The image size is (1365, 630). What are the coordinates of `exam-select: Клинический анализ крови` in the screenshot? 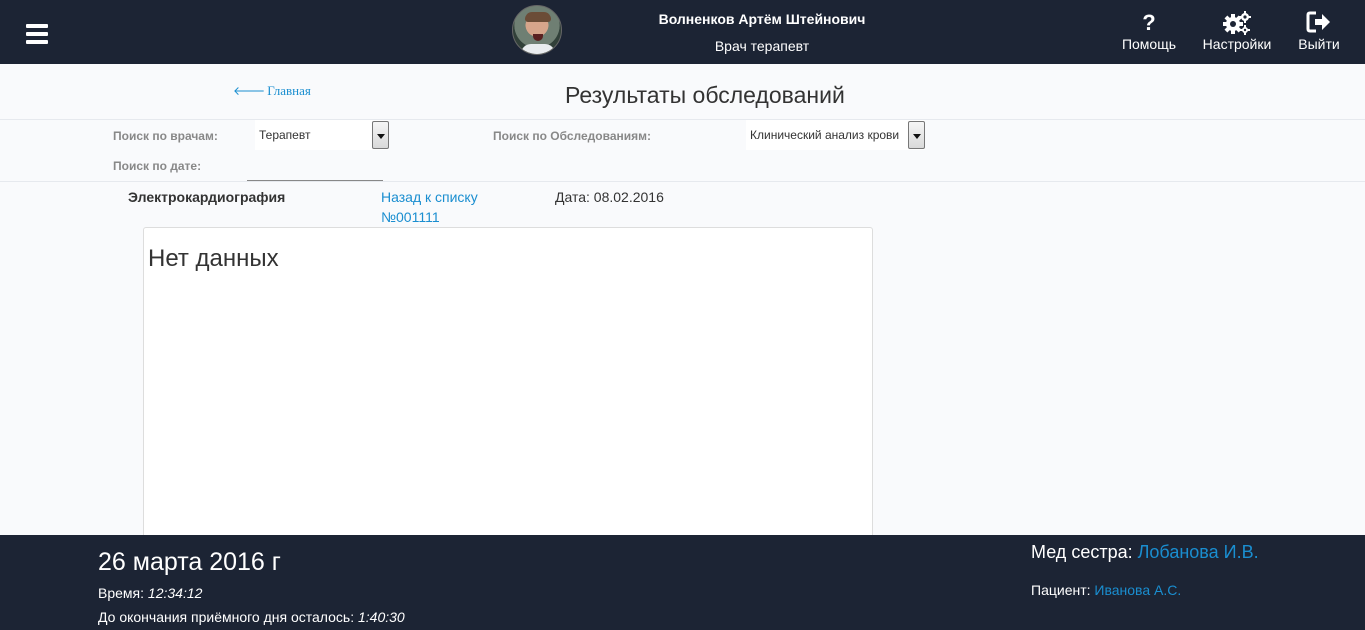 It's located at (835, 135).